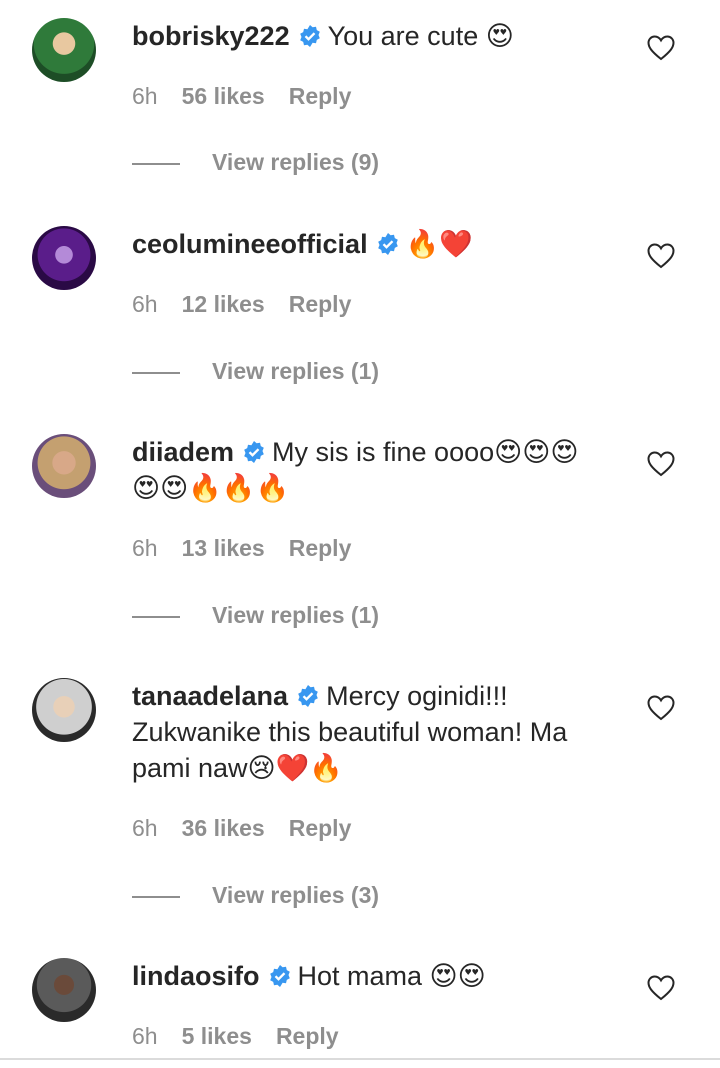 This screenshot has width=720, height=1068. Describe the element at coordinates (439, 244) in the screenshot. I see `comment-text: 🔥❤️` at that location.